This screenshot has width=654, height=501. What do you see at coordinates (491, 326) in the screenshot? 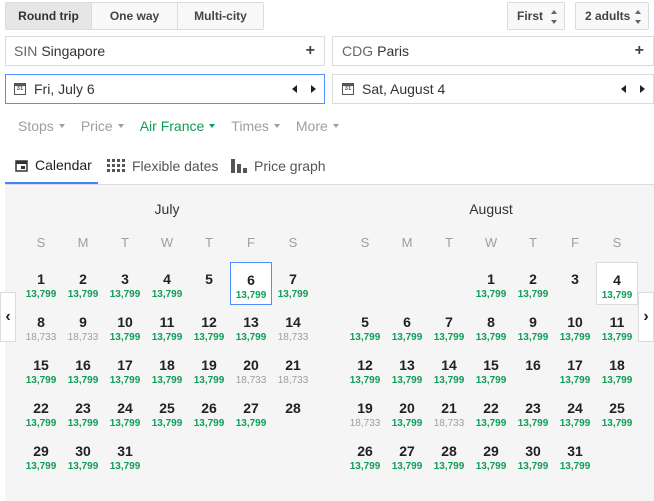
I see `day-cell: 8 13,799` at bounding box center [491, 326].